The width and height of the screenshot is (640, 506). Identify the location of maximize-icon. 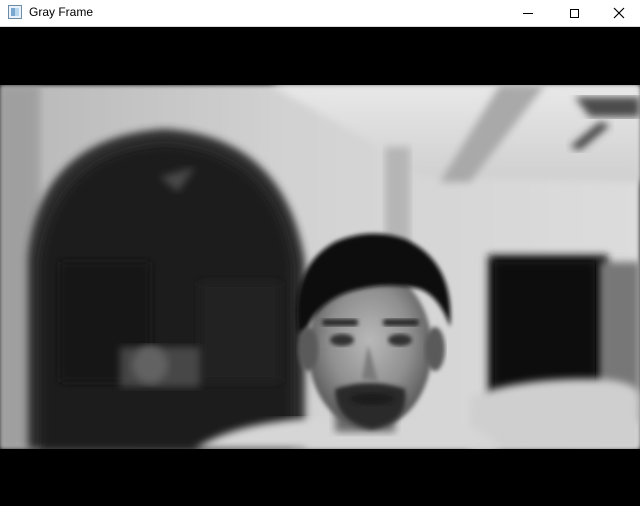
(574, 13).